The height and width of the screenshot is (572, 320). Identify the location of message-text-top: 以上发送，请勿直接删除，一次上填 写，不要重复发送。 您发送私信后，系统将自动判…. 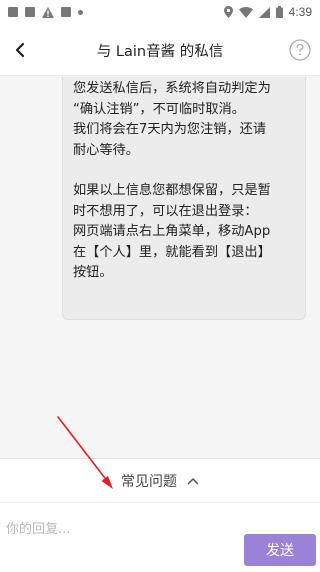
(172, 119).